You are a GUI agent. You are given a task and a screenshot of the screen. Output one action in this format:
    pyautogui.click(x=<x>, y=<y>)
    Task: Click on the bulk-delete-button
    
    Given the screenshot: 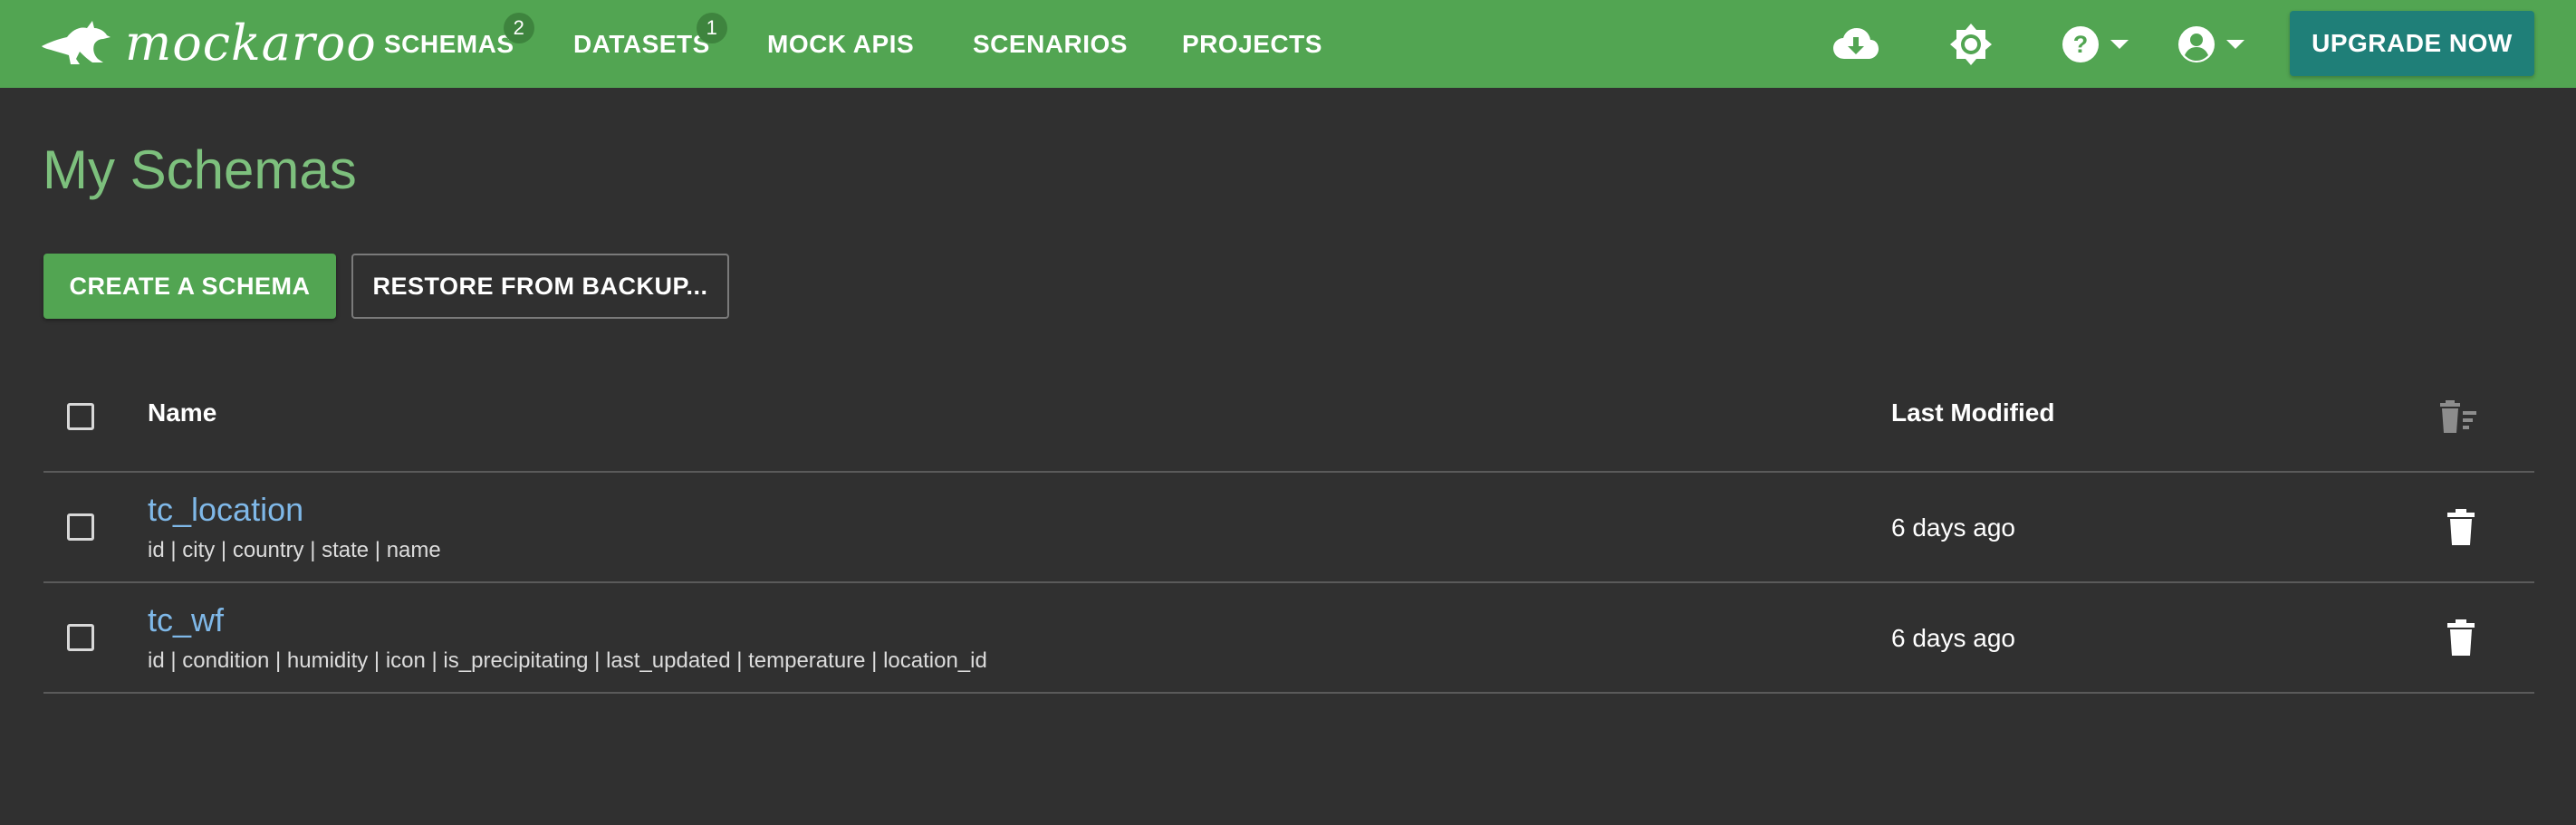 What is the action you would take?
    pyautogui.click(x=2461, y=418)
    